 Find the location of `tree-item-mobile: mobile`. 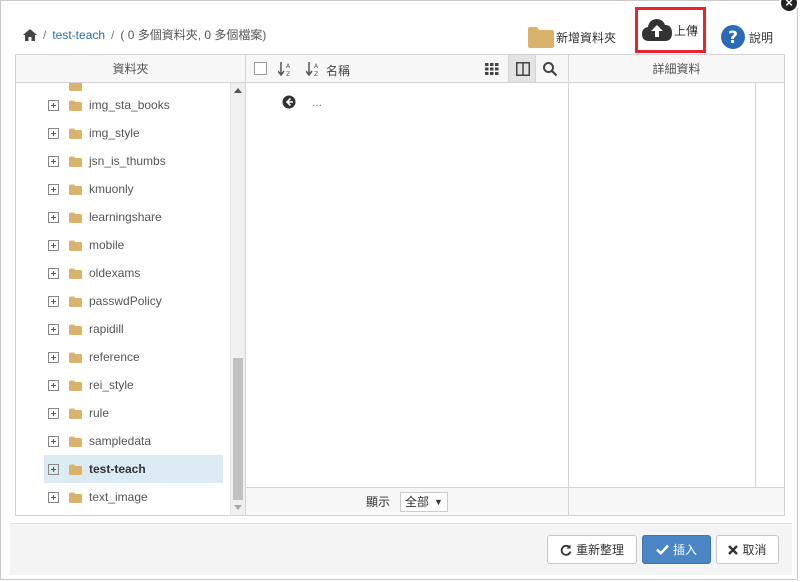

tree-item-mobile: mobile is located at coordinates (123, 245).